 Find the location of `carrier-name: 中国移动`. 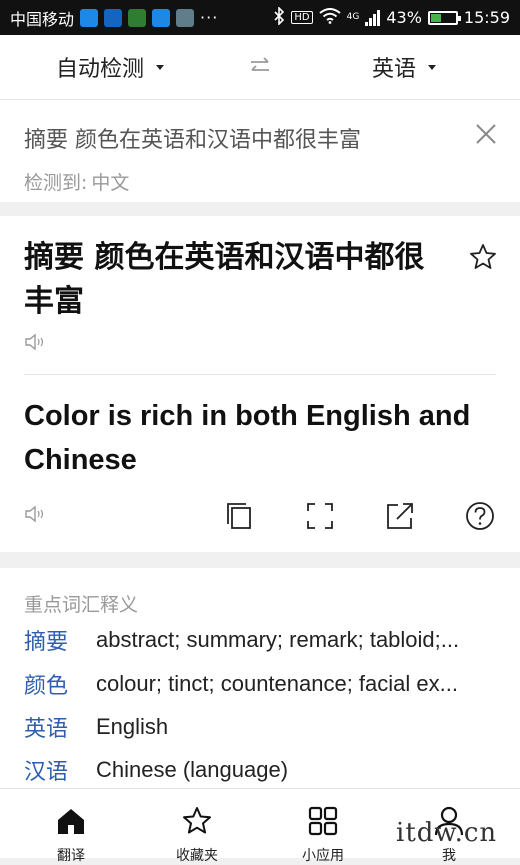

carrier-name: 中国移动 is located at coordinates (42, 19).